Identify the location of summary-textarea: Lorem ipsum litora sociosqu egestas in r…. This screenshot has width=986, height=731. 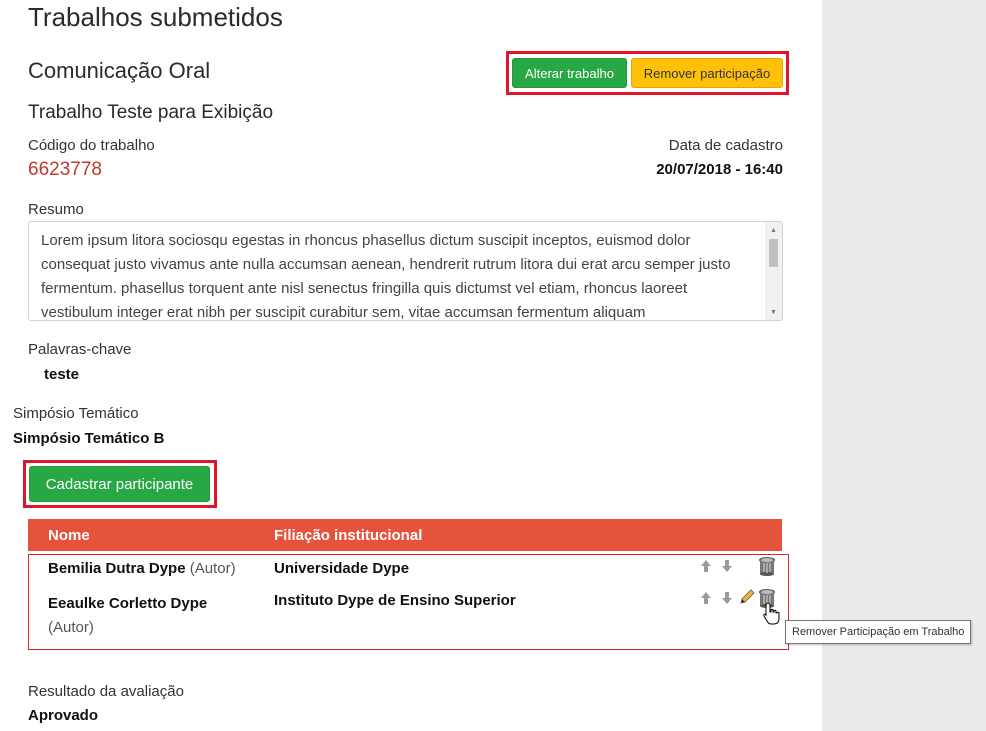
(405, 271).